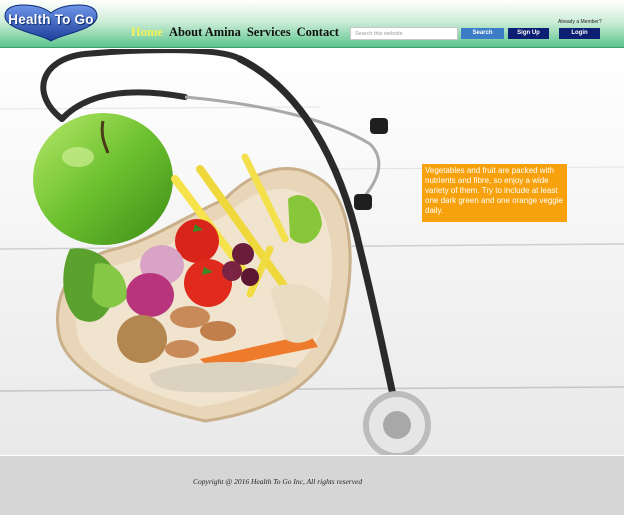 This screenshot has width=624, height=515. I want to click on main-nav: Home About Amina Services Contact, so click(235, 33).